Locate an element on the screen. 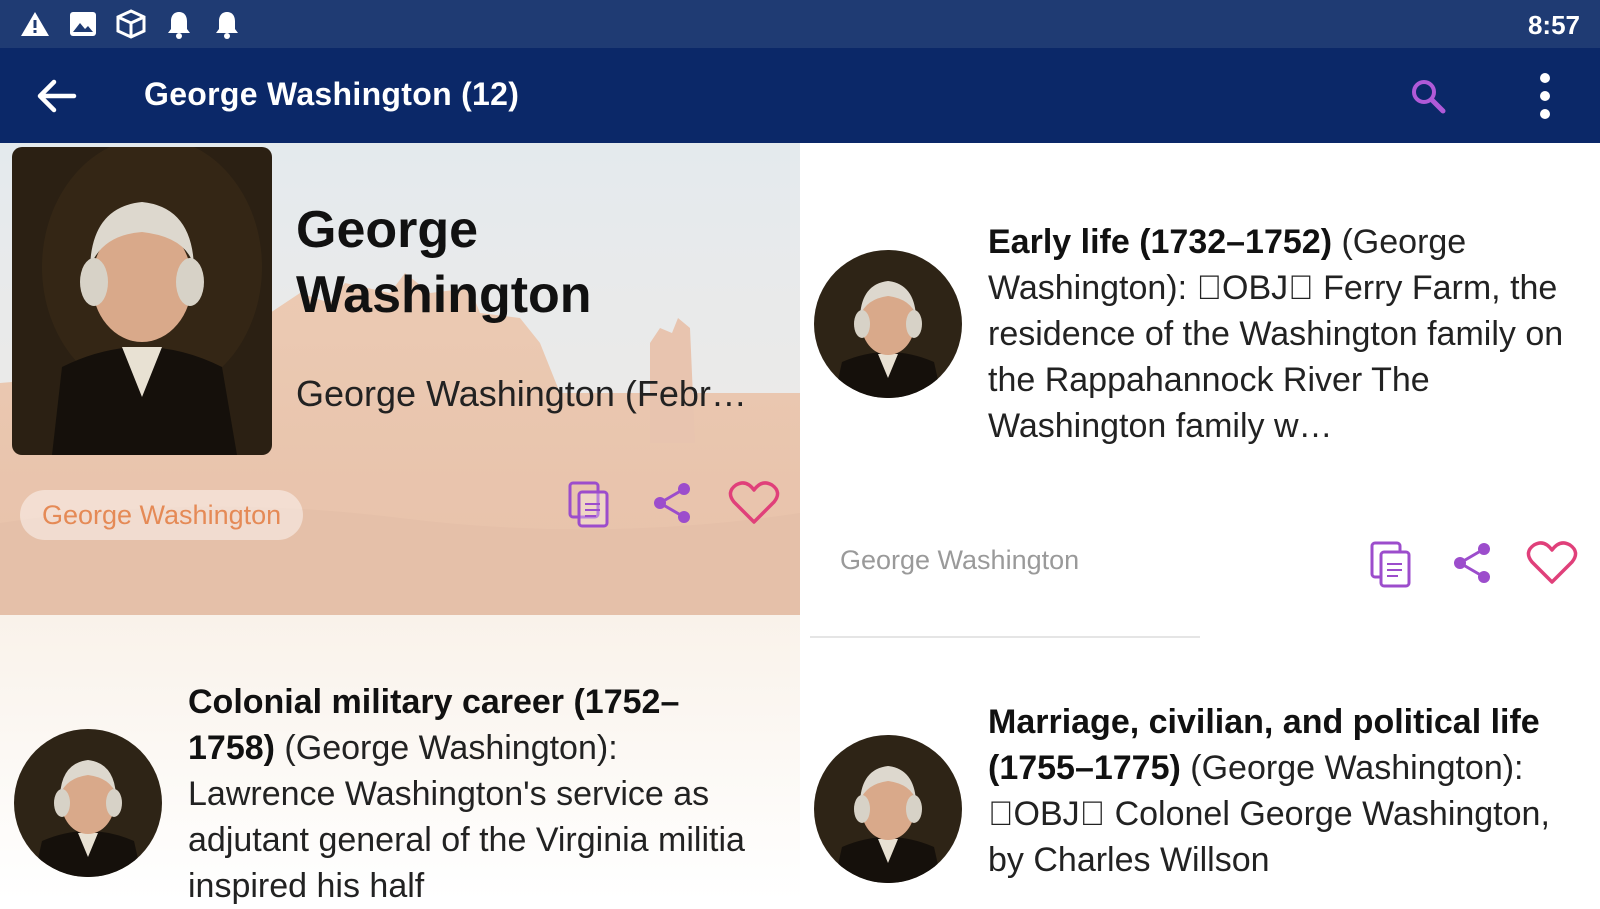 This screenshot has height=909, width=1600. entry-heading: Early life (1732–1752) is located at coordinates (1160, 242).